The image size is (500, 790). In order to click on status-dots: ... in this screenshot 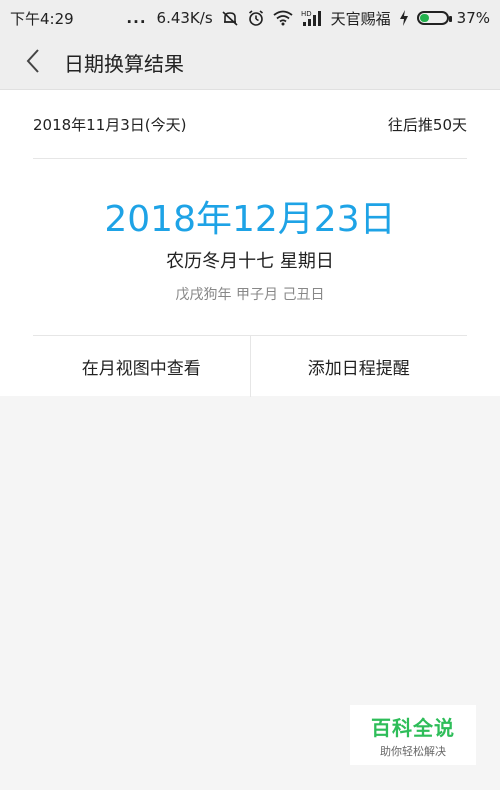, I will do `click(136, 18)`.